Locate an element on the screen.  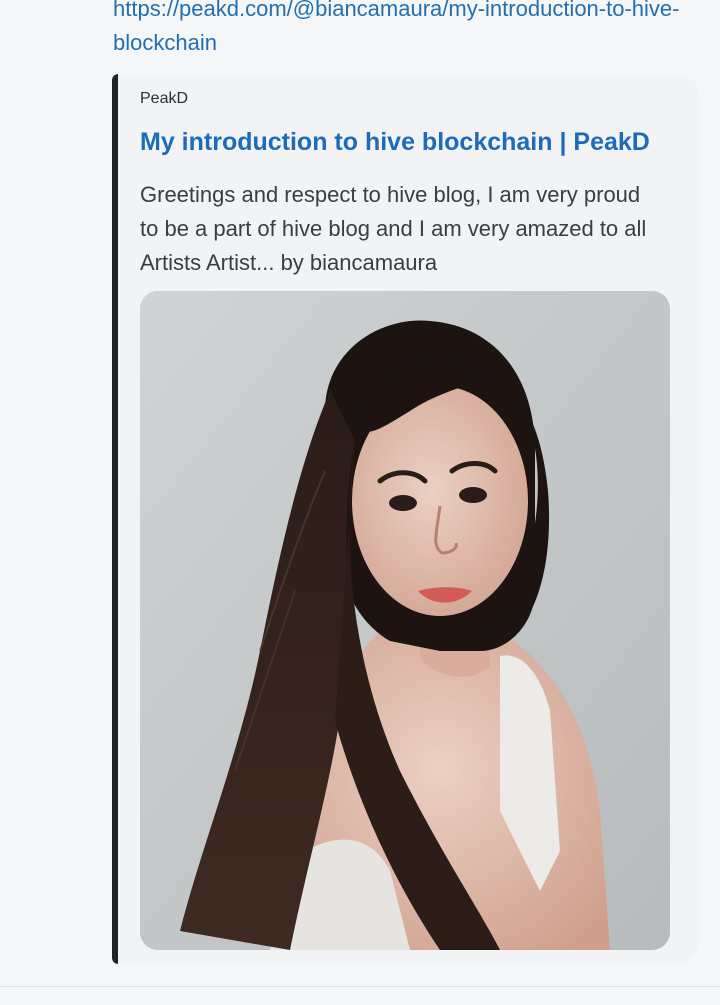
preview-accent-bar is located at coordinates (115, 519).